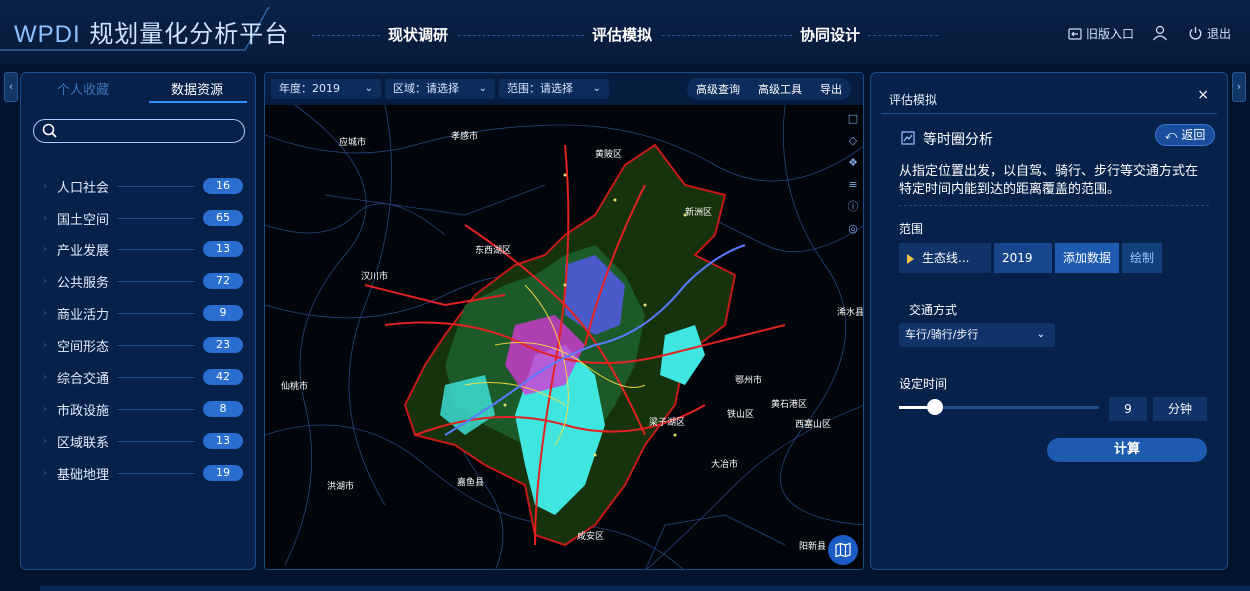 The width and height of the screenshot is (1250, 591). I want to click on range-year-field: 2019, so click(1023, 258).